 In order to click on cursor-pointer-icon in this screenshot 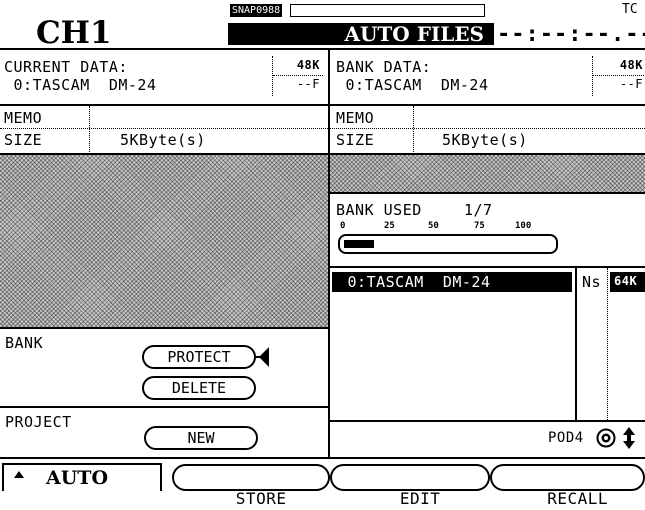, I will do `click(263, 357)`.